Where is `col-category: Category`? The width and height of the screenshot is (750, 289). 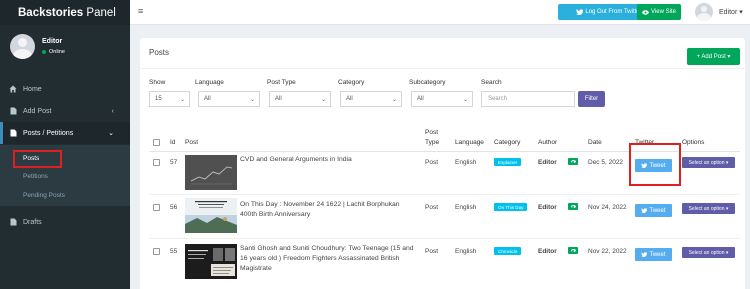 col-category: Category is located at coordinates (507, 142).